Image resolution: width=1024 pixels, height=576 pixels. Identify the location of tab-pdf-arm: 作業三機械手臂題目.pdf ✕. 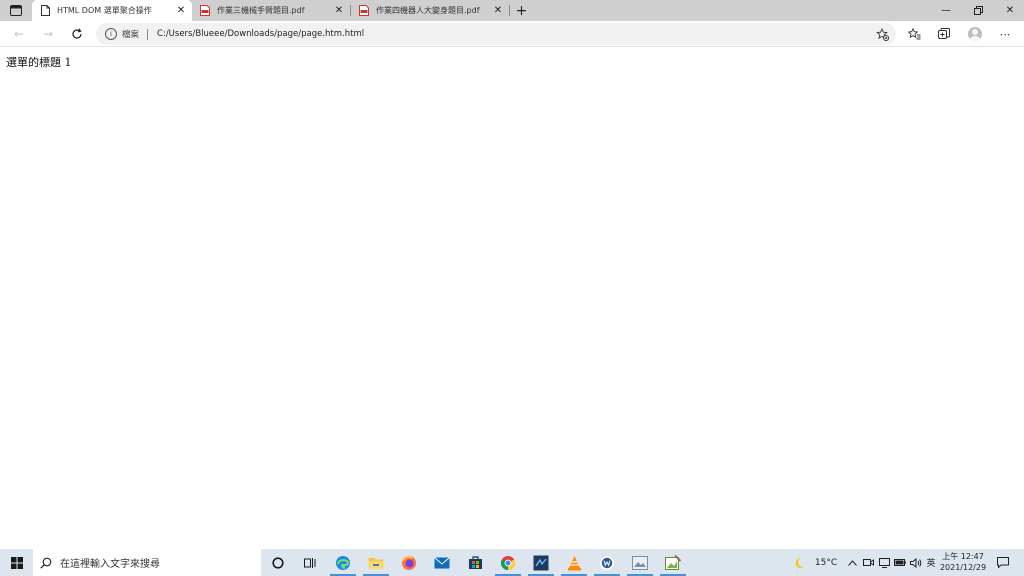
(271, 10).